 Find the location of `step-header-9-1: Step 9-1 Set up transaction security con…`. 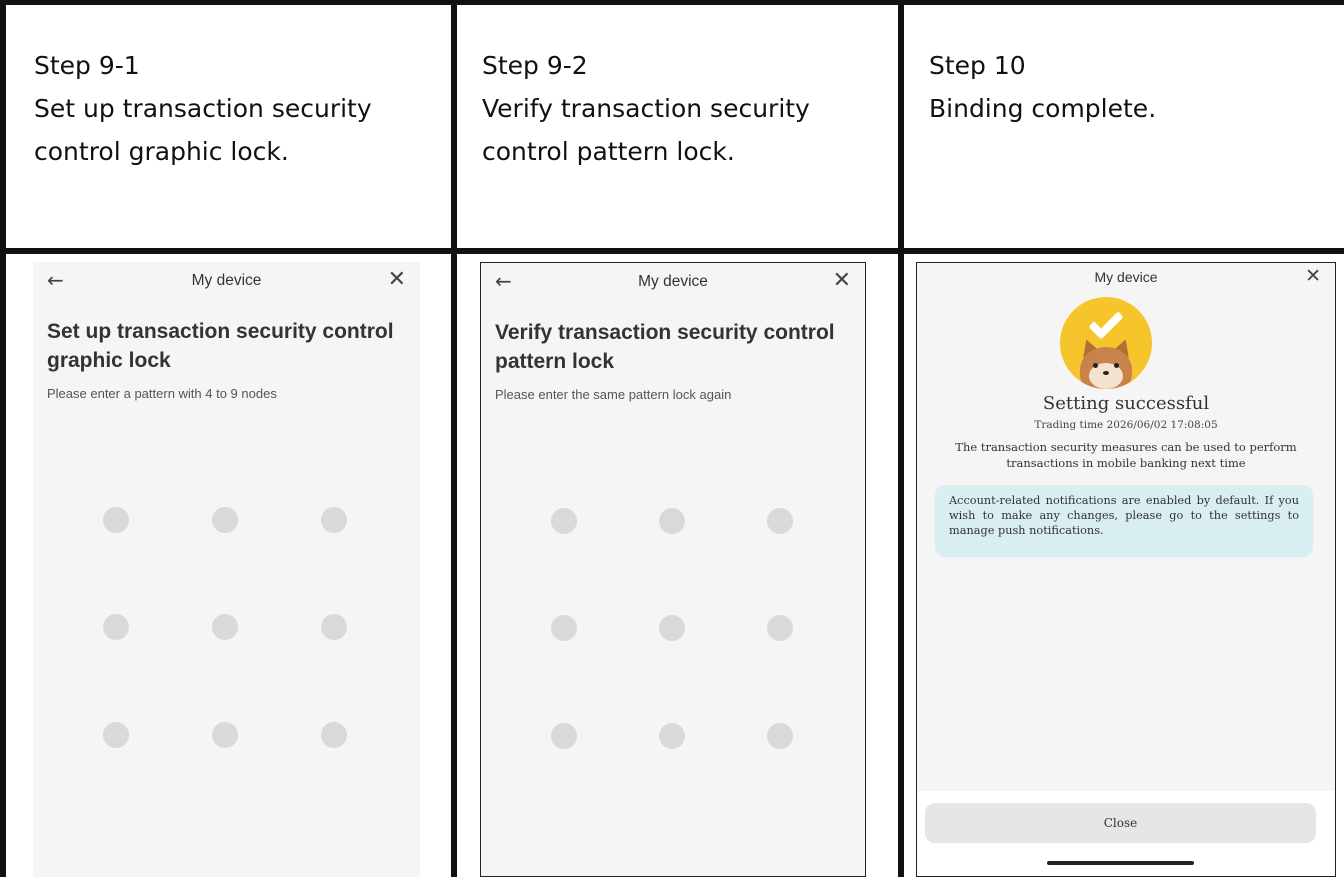

step-header-9-1: Step 9-1 Set up transaction security con… is located at coordinates (234, 108).